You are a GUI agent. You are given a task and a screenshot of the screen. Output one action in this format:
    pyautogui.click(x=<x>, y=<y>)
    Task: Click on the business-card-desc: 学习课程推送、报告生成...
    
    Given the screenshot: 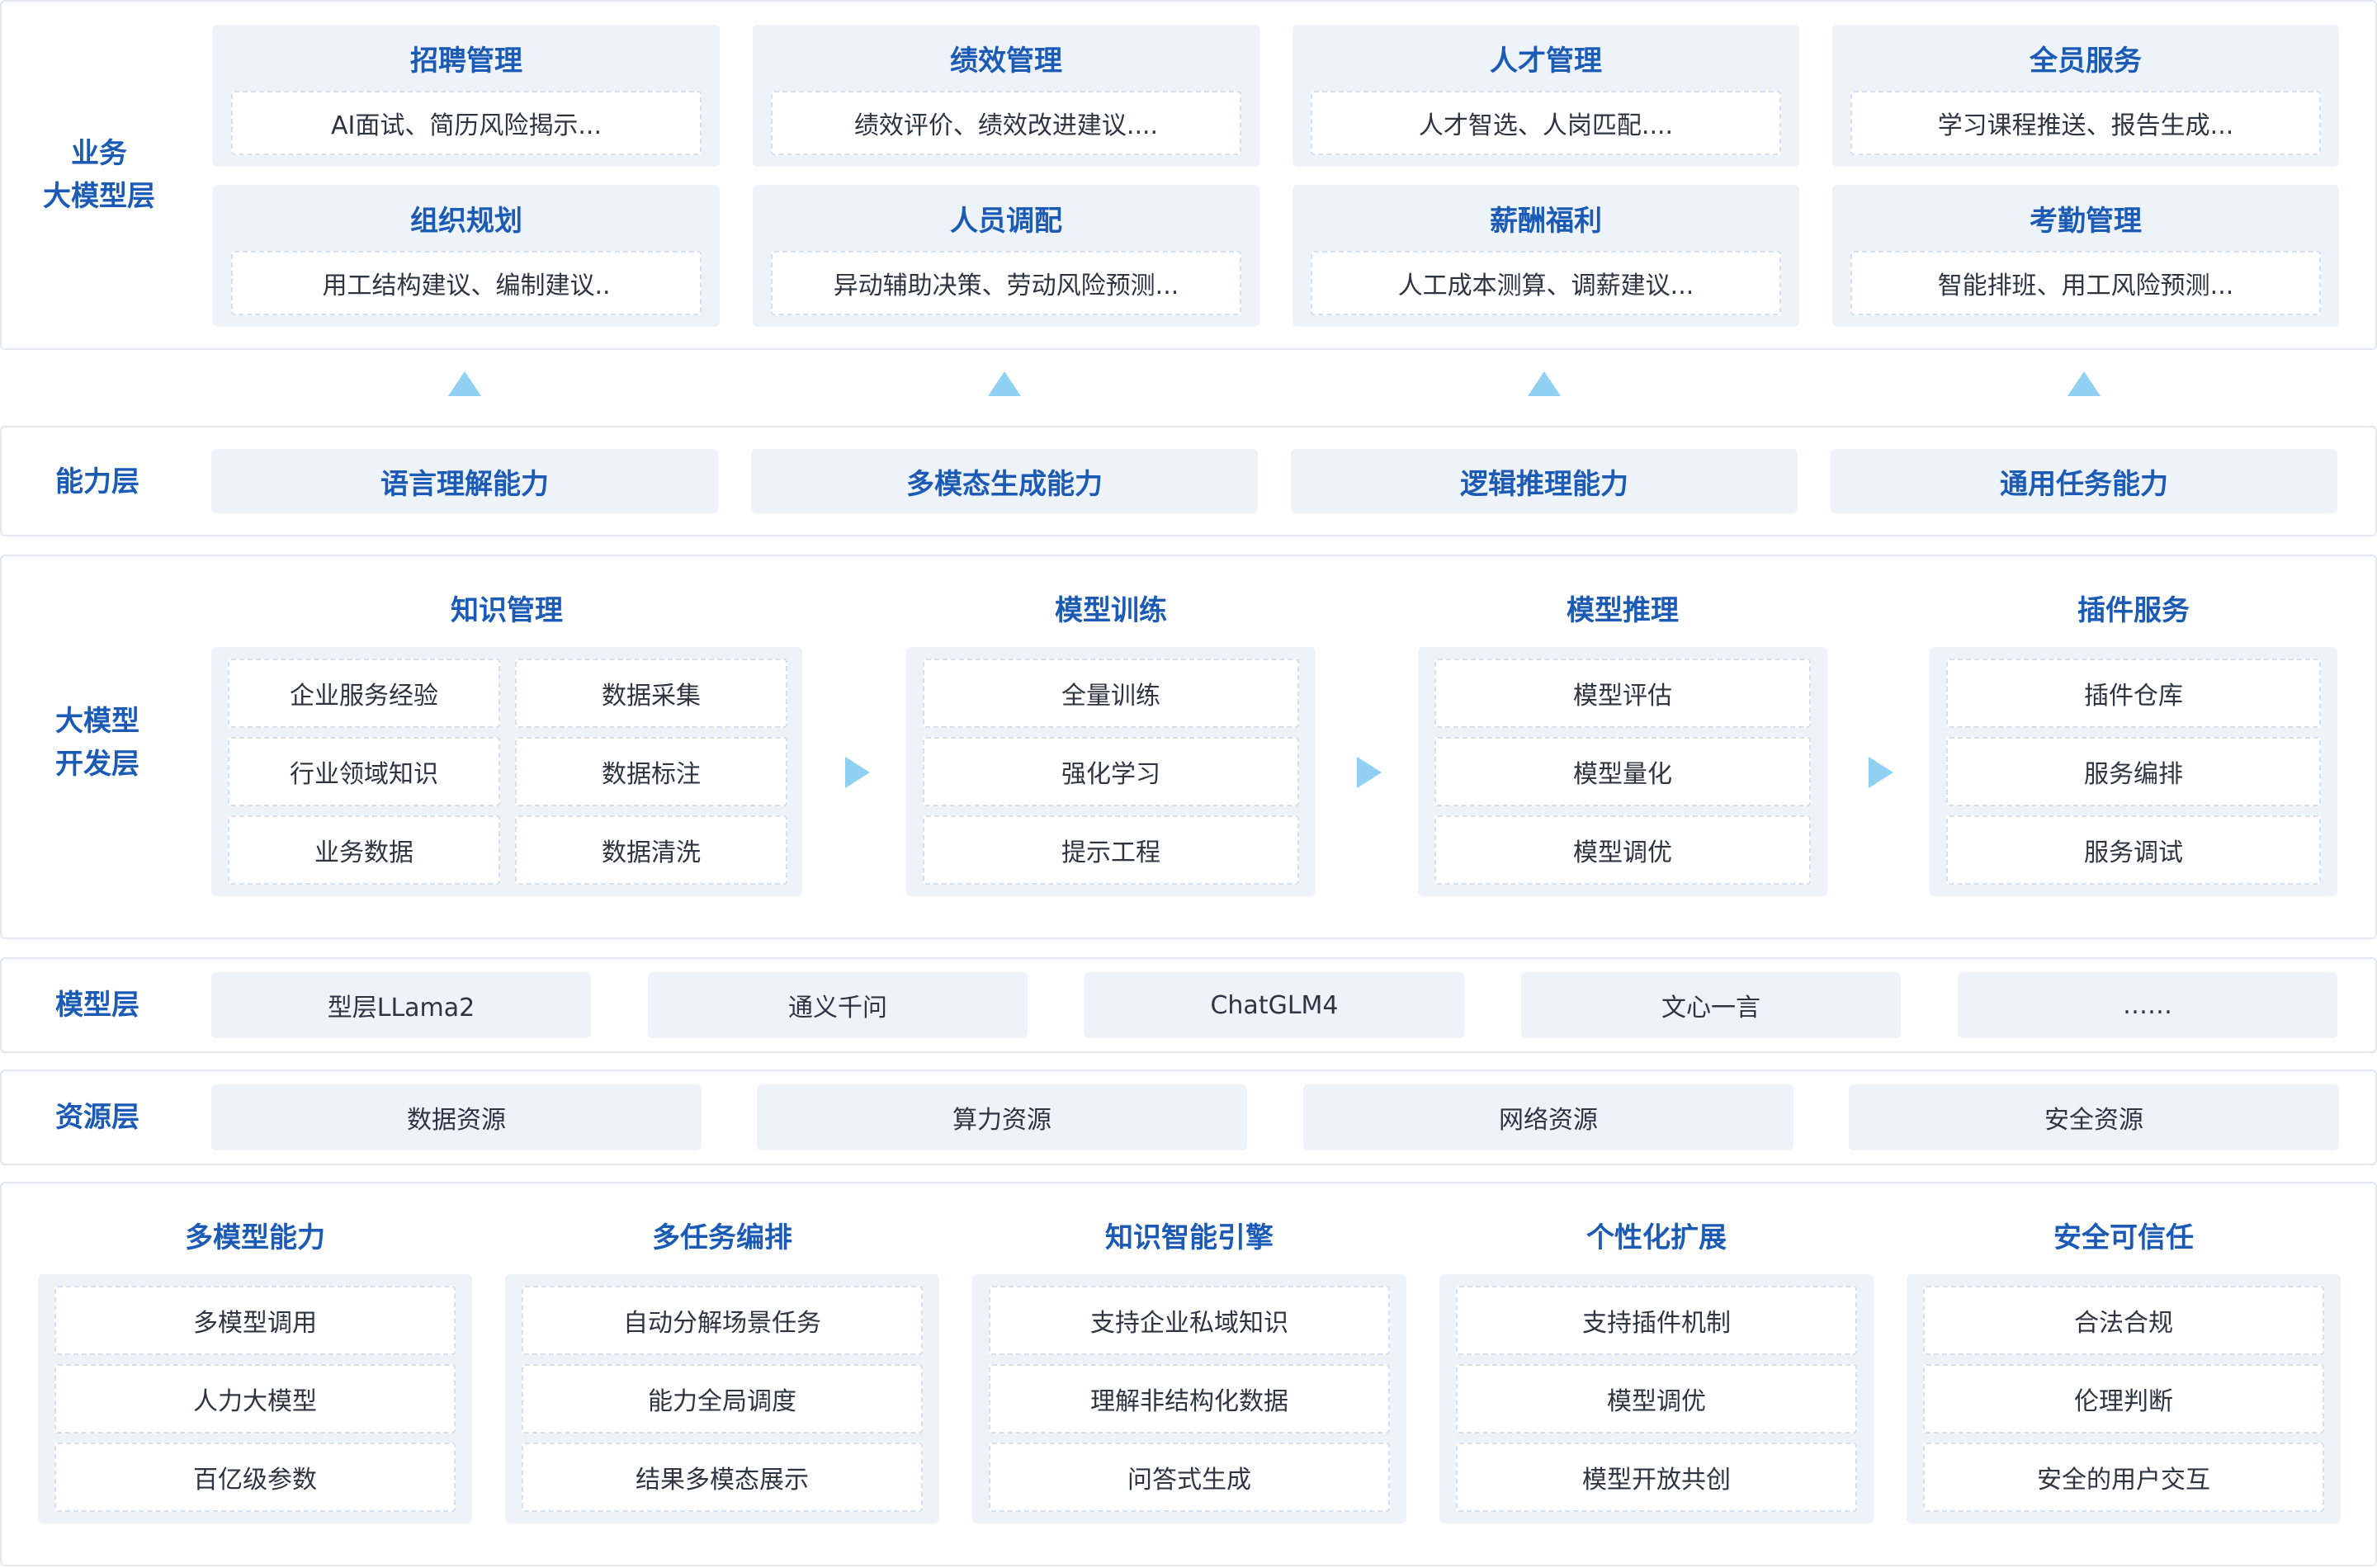 What is the action you would take?
    pyautogui.click(x=2085, y=123)
    